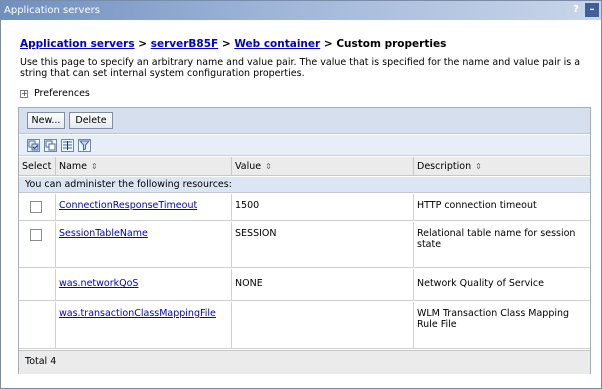  Describe the element at coordinates (391, 44) in the screenshot. I see `breadcrumb-current: Custom properties` at that location.